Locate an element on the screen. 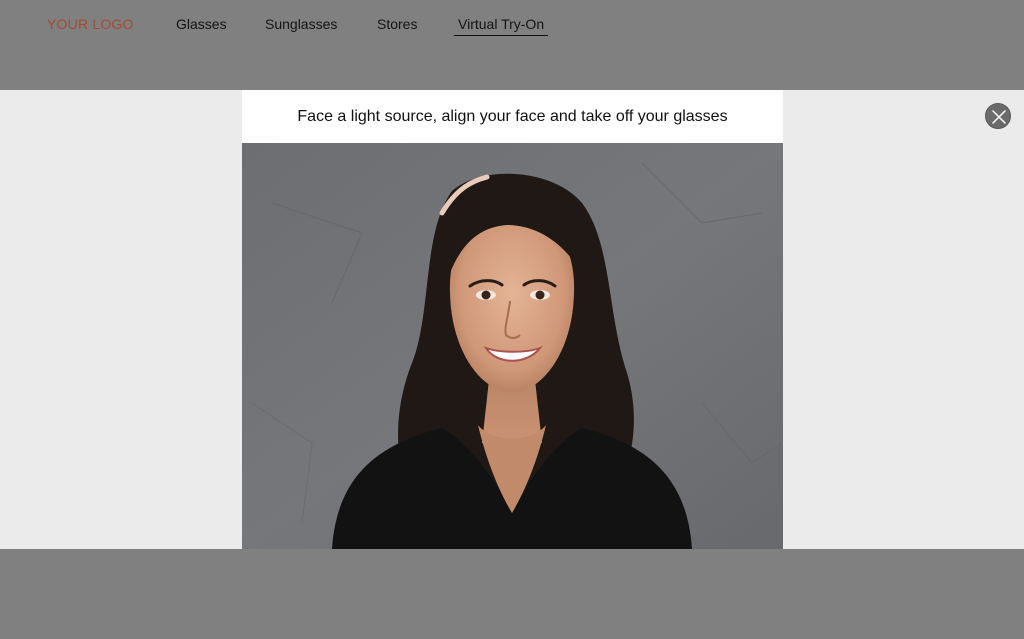  nav-glasses: Glasses is located at coordinates (201, 24).